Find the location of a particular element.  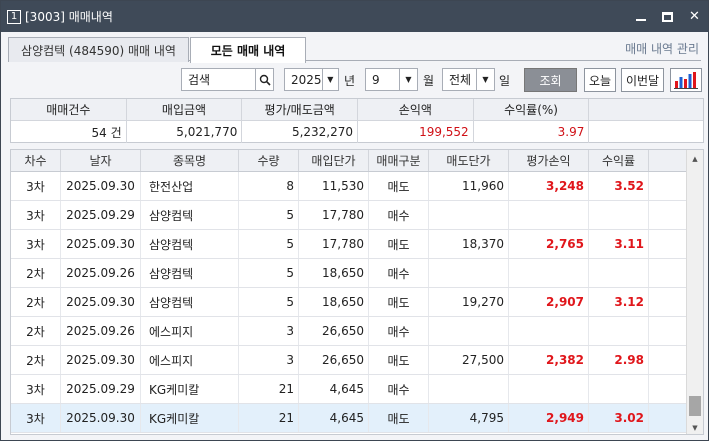

table-row: 3차 2025.09.29 삼양컴텍 5 17,780 매수 is located at coordinates (357, 215).